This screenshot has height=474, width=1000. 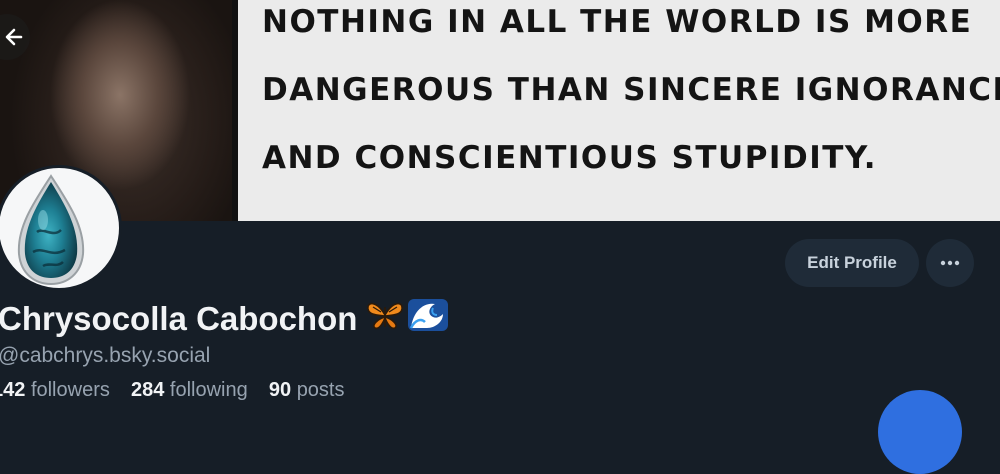 I want to click on quote-line: AND CONSCIENTIOUS STUPIDITY., so click(x=569, y=158).